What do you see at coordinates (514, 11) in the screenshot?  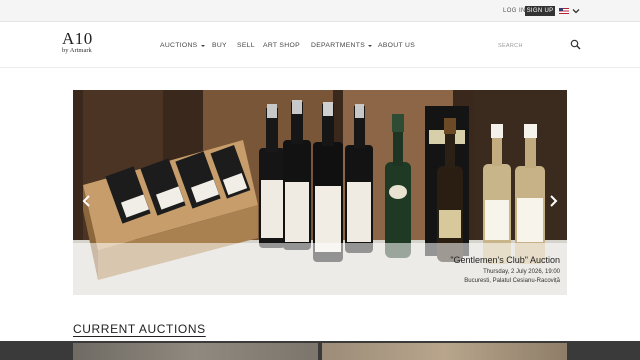 I see `login-link: LOG IN` at bounding box center [514, 11].